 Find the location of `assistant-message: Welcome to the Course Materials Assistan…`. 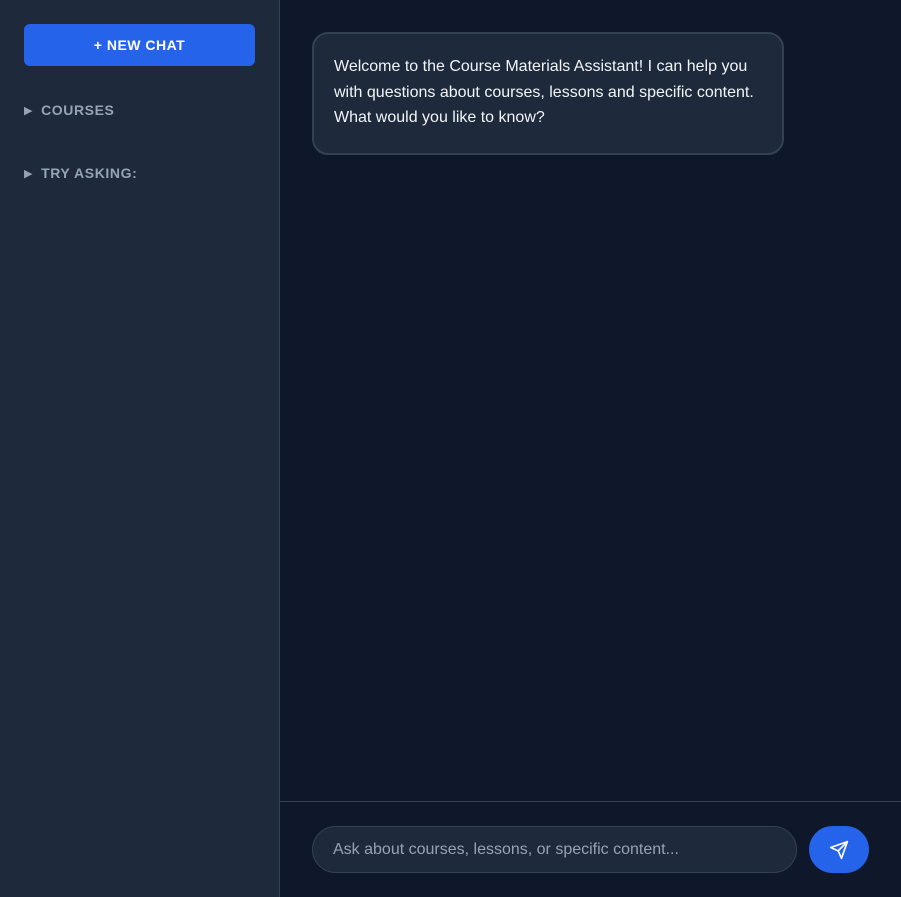

assistant-message: Welcome to the Course Materials Assistan… is located at coordinates (548, 93).